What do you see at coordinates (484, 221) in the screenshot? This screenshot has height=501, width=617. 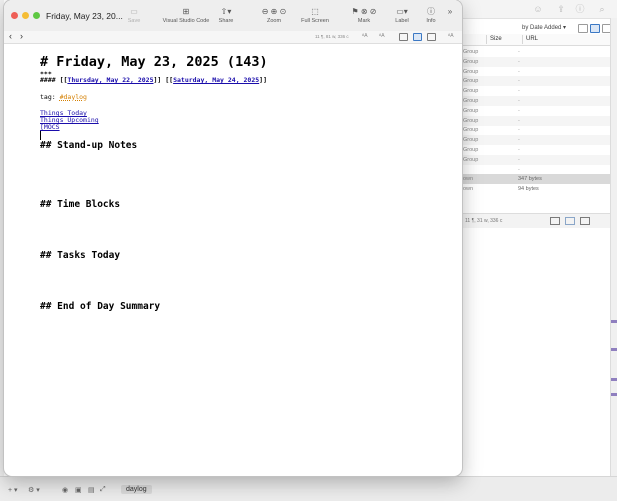 I see `background-stats: 11 ¶, 31 w, 336 c` at bounding box center [484, 221].